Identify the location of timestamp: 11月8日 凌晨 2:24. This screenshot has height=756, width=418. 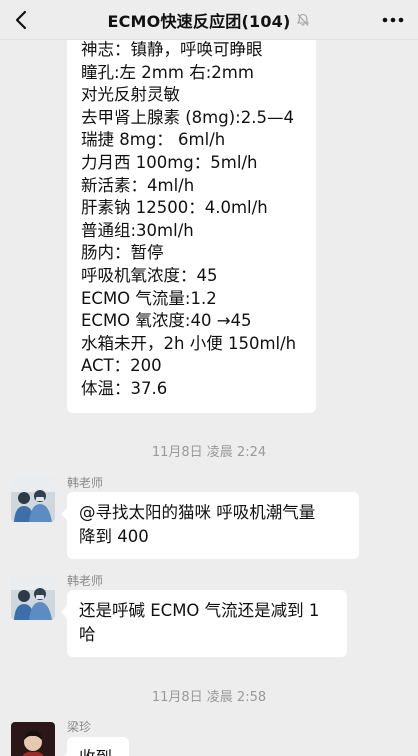
(209, 452).